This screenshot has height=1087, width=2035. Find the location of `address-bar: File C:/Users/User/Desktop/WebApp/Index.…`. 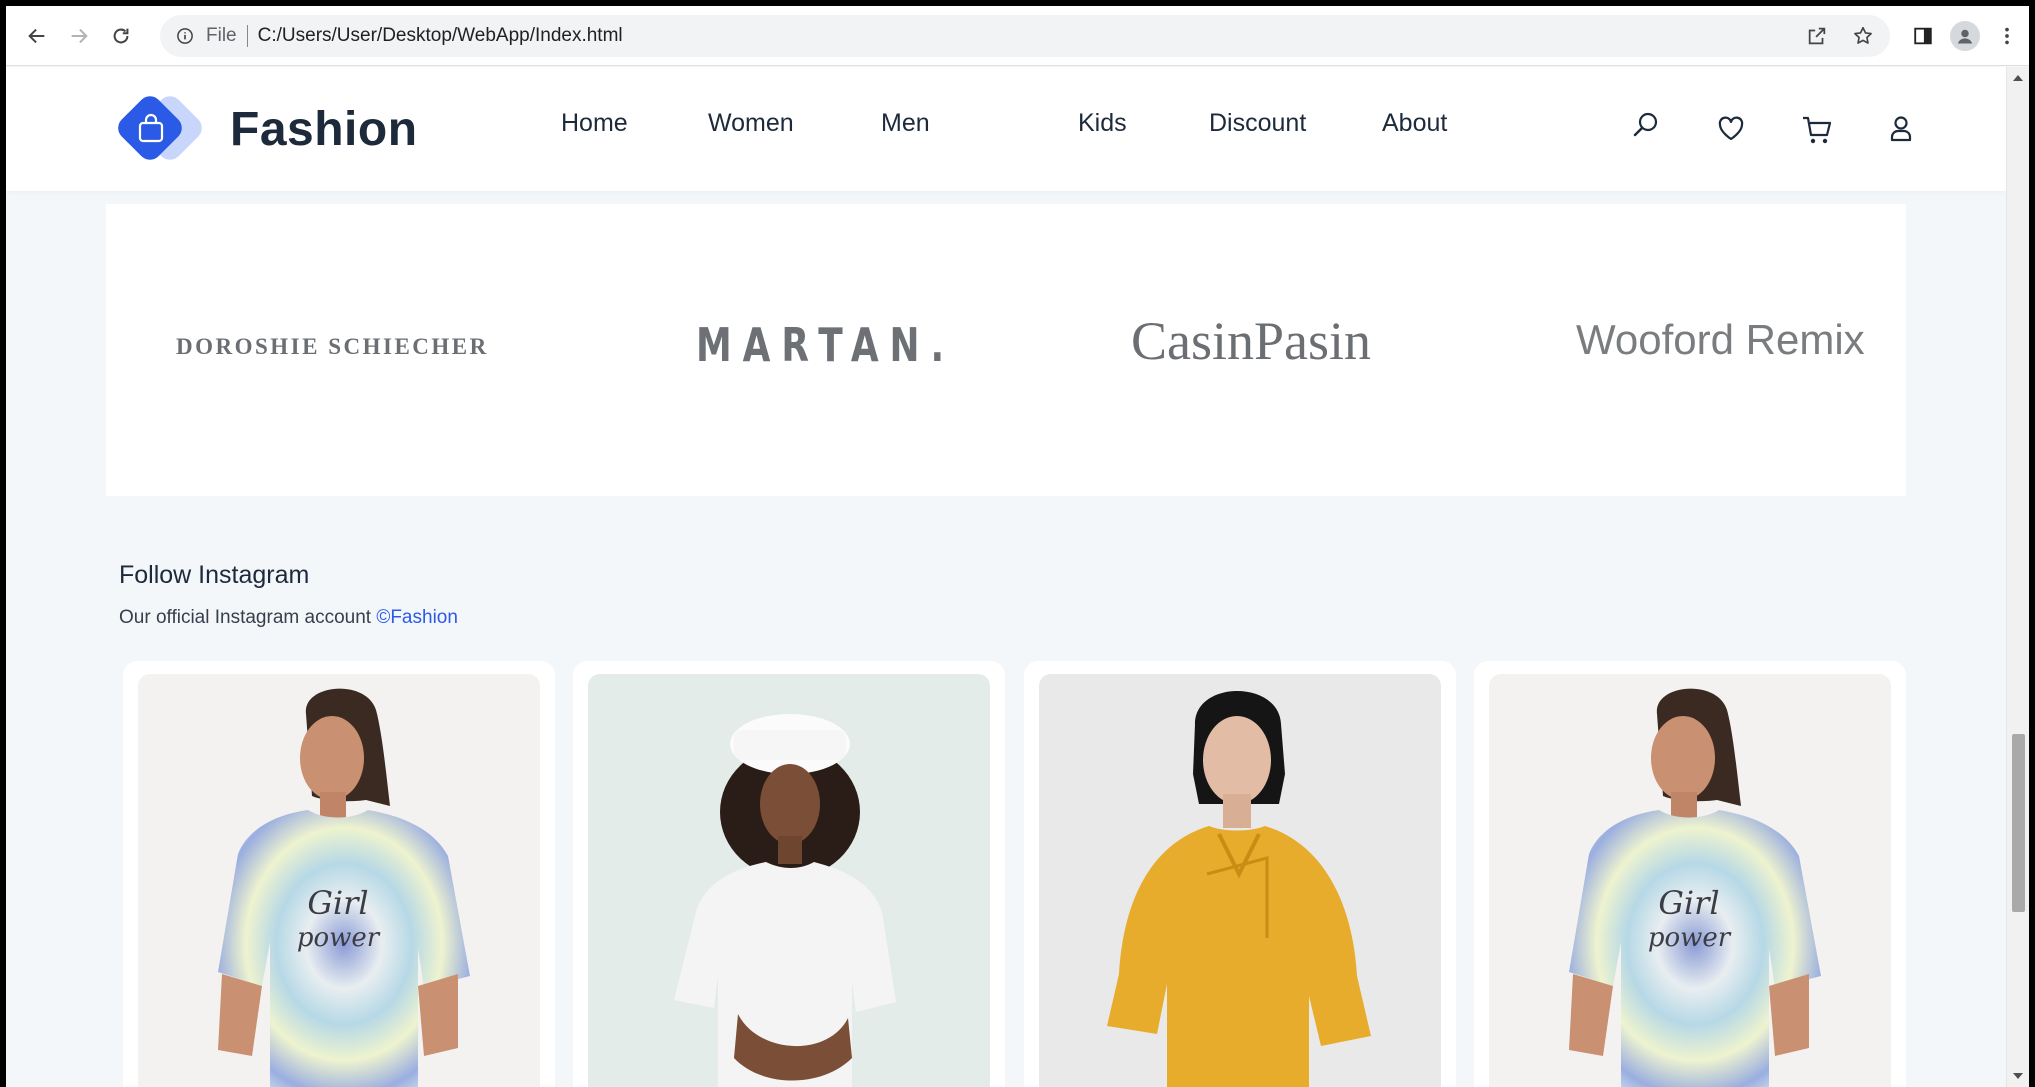

address-bar: File C:/Users/User/Desktop/WebApp/Index.… is located at coordinates (1025, 35).